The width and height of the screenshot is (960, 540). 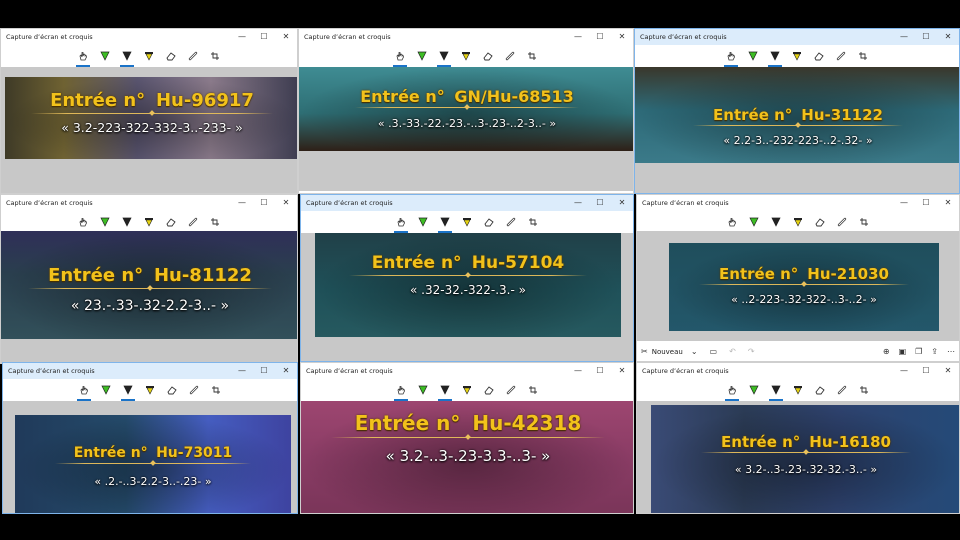 What do you see at coordinates (903, 352) in the screenshot?
I see `save-icon: ▣` at bounding box center [903, 352].